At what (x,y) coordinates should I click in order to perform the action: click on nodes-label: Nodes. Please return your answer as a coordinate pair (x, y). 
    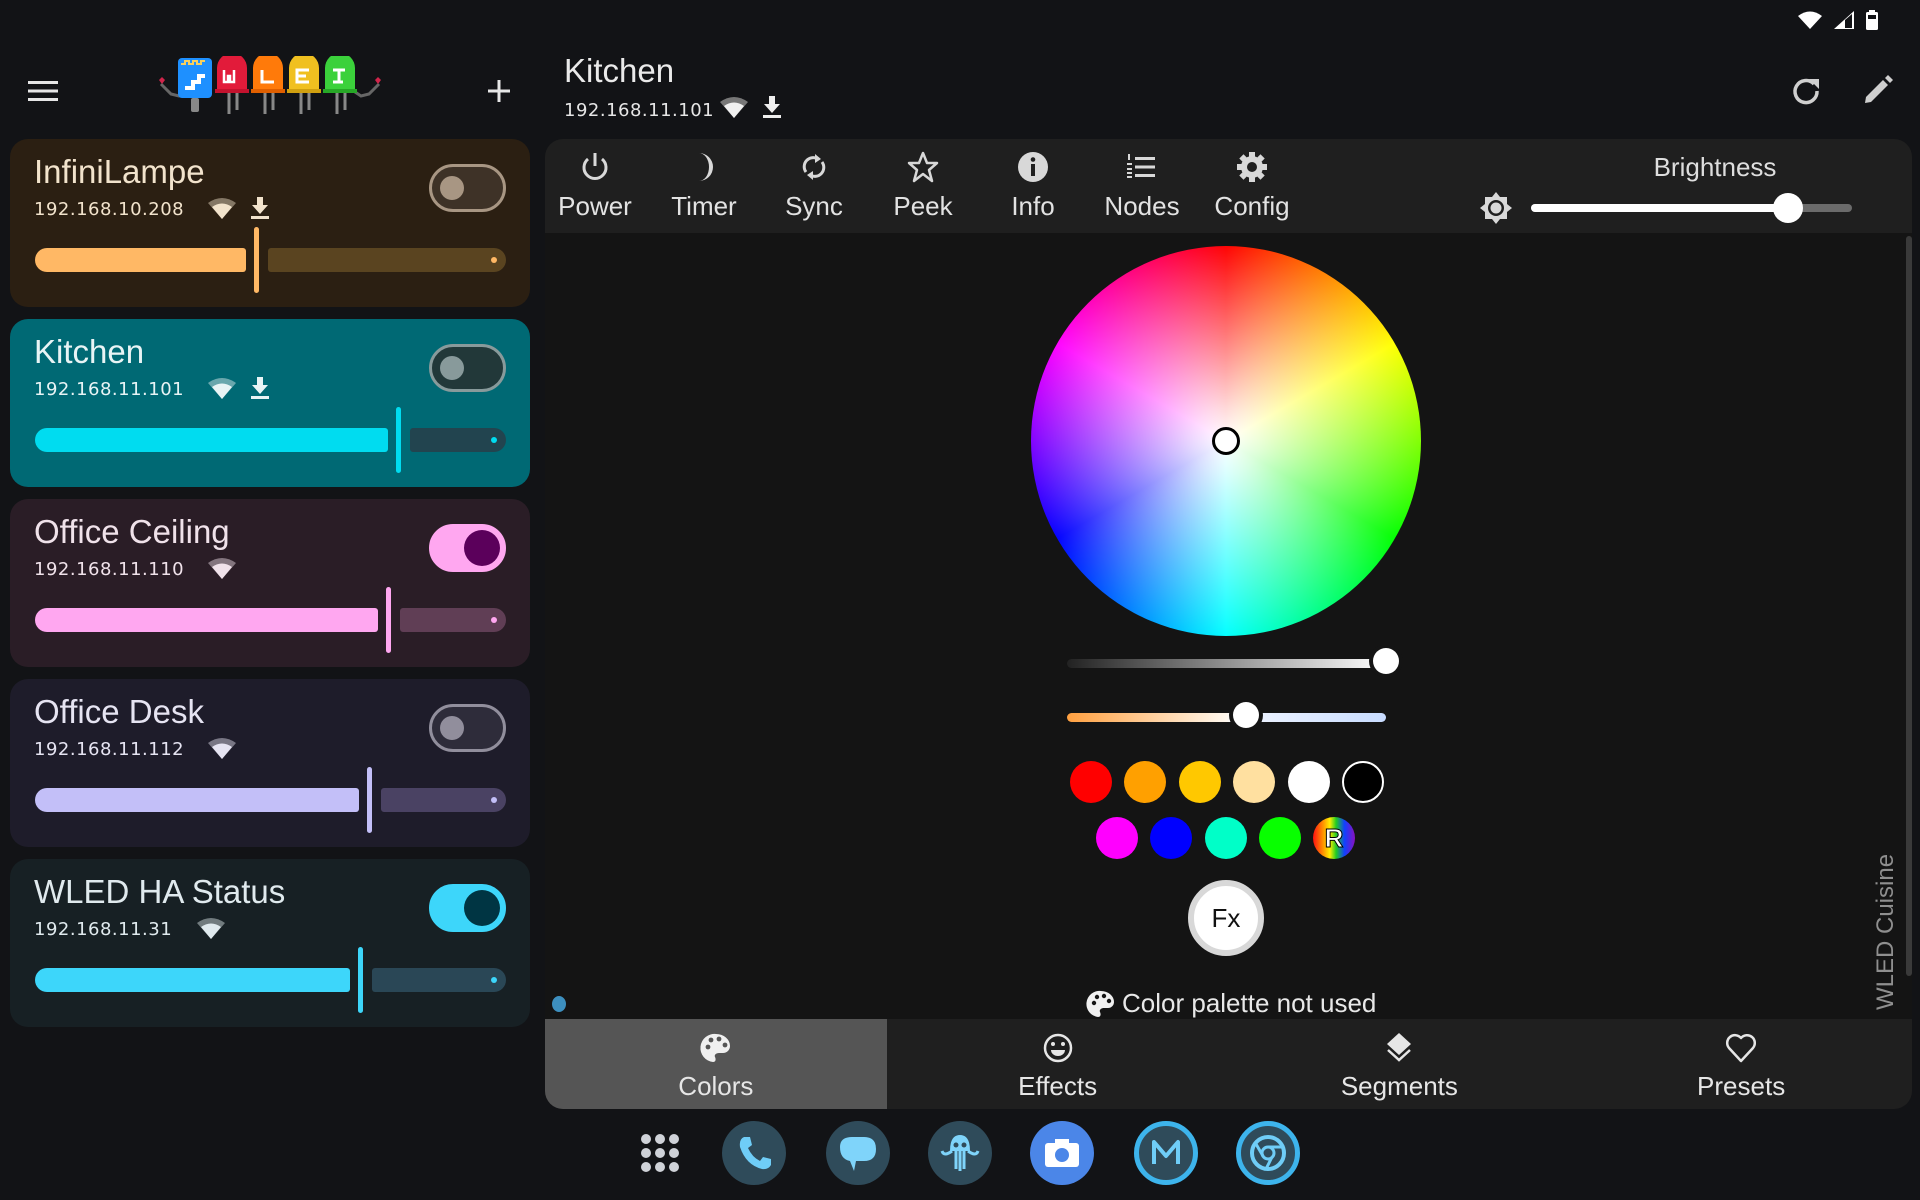
    Looking at the image, I should click on (1142, 206).